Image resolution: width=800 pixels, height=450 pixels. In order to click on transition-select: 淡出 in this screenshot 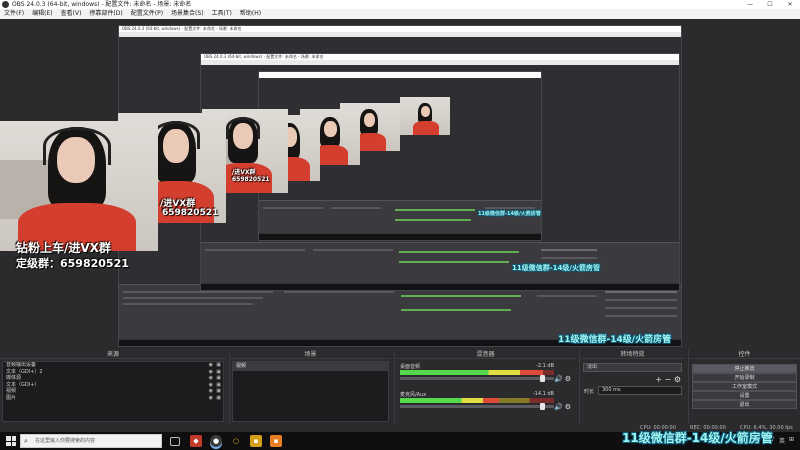, I will do `click(632, 367)`.